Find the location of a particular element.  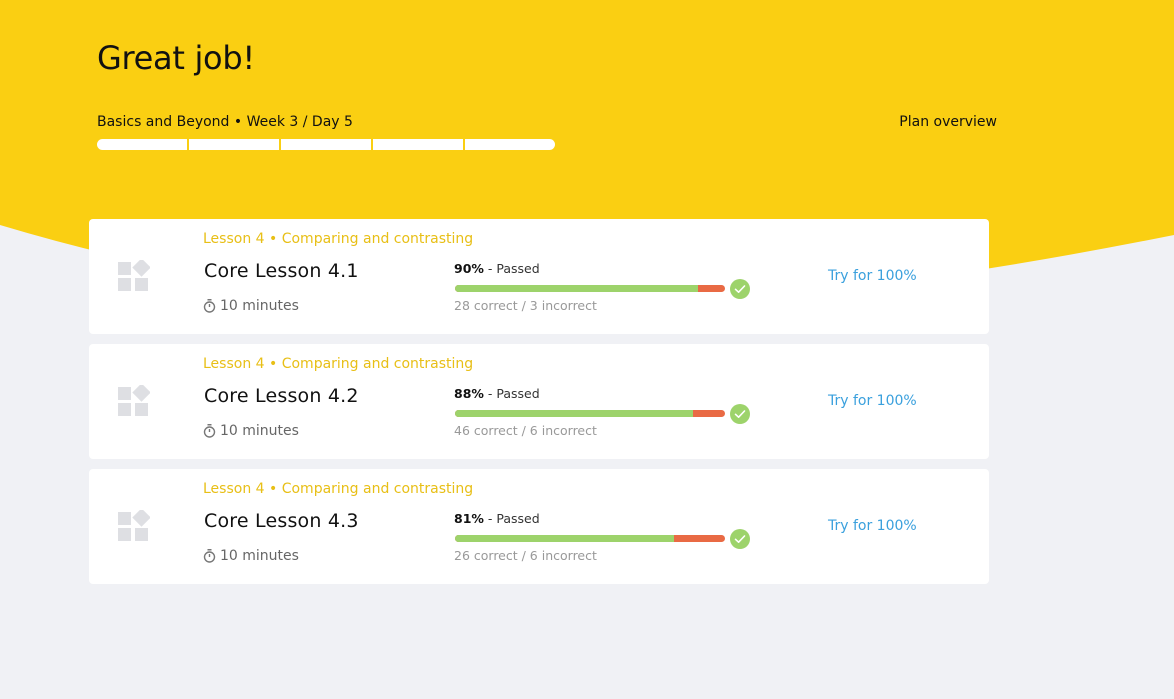

score-line: 81% - Passed is located at coordinates (497, 519).